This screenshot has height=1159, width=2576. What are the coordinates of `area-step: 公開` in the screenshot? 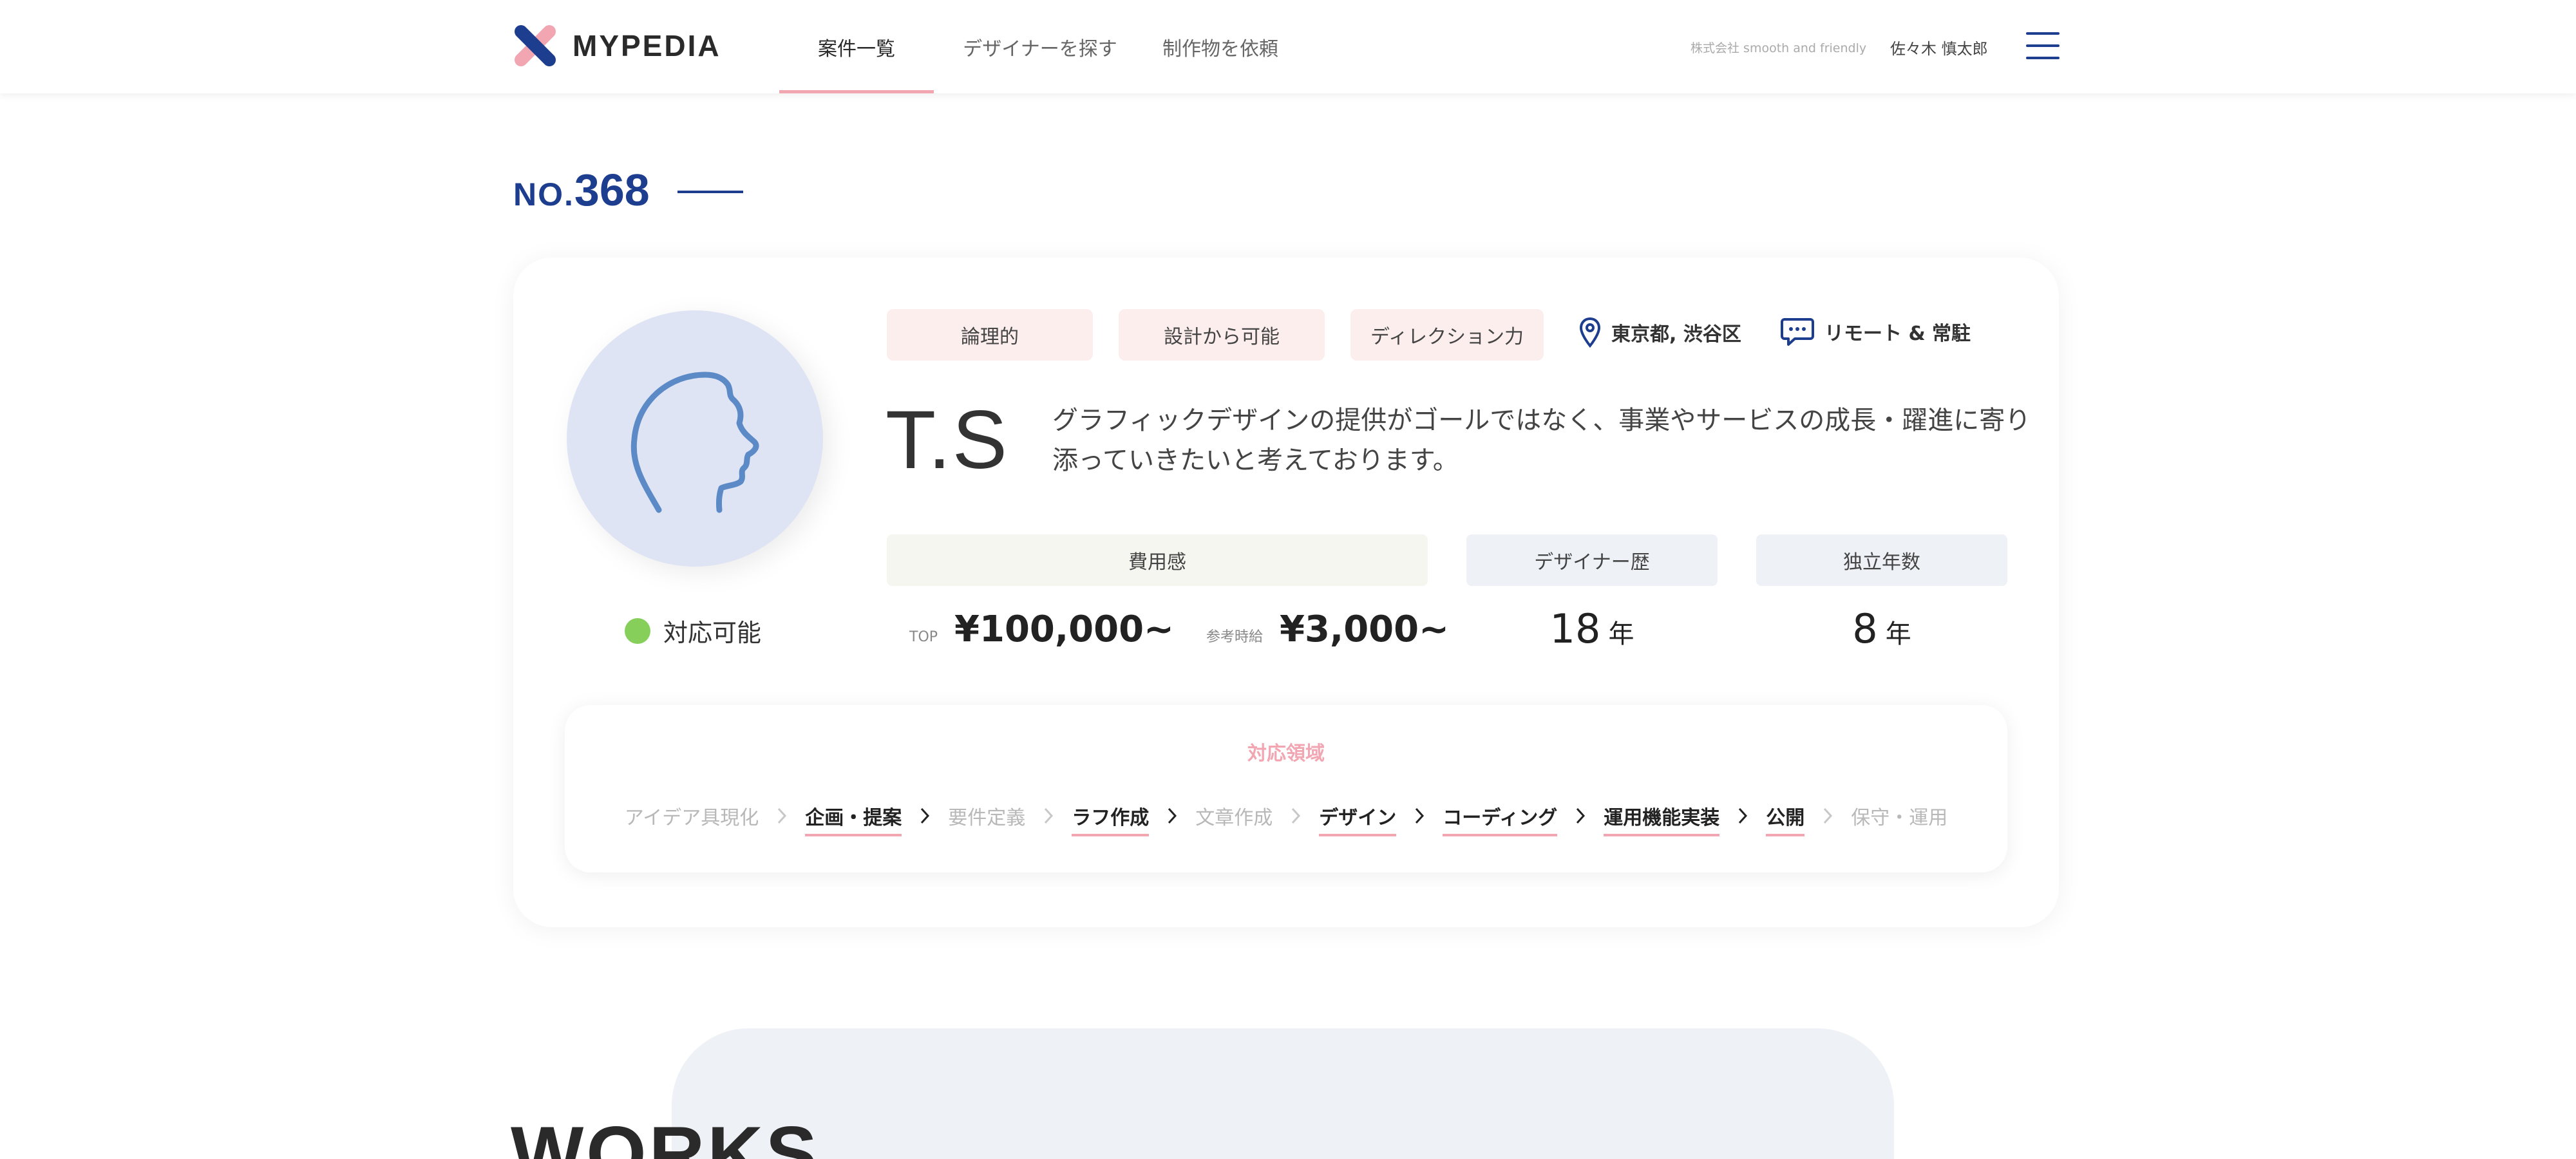 It's located at (1785, 819).